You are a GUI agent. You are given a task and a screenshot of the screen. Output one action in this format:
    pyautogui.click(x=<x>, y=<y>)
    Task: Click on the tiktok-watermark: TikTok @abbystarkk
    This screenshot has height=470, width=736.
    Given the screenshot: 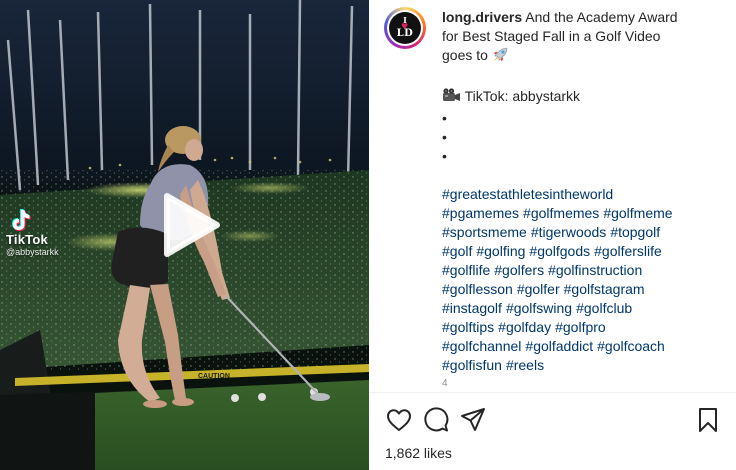 What is the action you would take?
    pyautogui.click(x=32, y=231)
    